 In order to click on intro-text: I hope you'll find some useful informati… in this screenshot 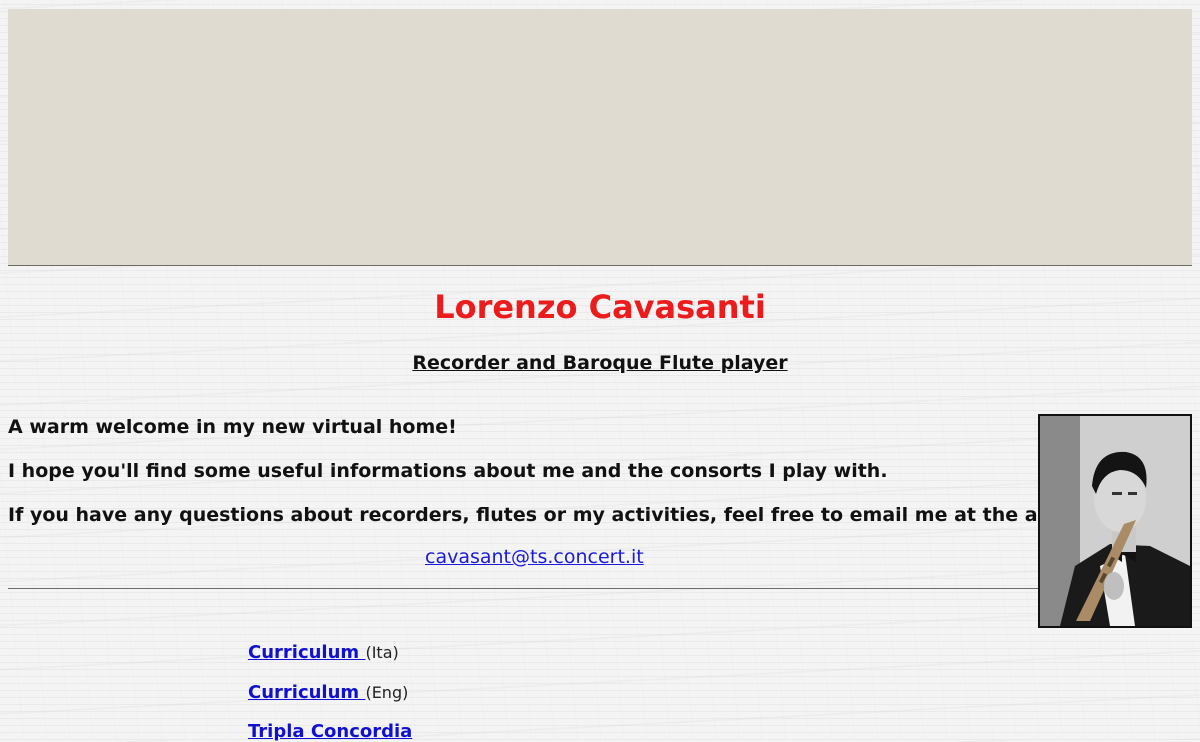, I will do `click(448, 471)`.